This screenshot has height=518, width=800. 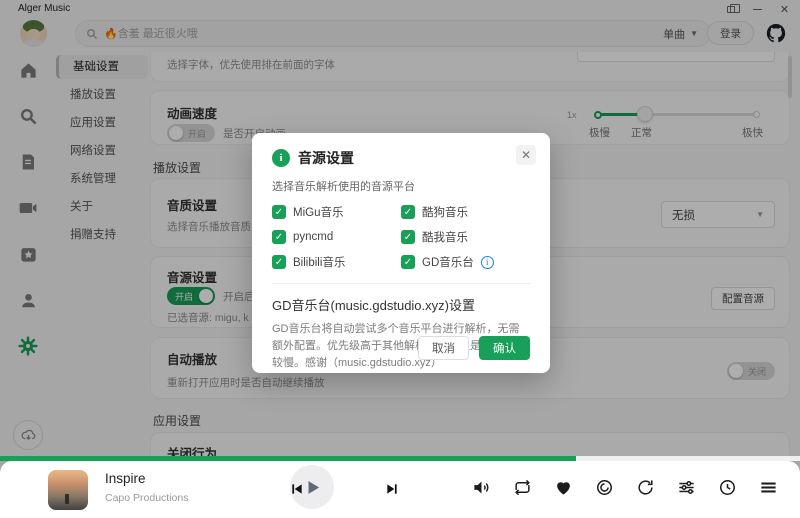 I want to click on source-checkbox-migu: ✓ MiGu音乐, so click(x=336, y=212).